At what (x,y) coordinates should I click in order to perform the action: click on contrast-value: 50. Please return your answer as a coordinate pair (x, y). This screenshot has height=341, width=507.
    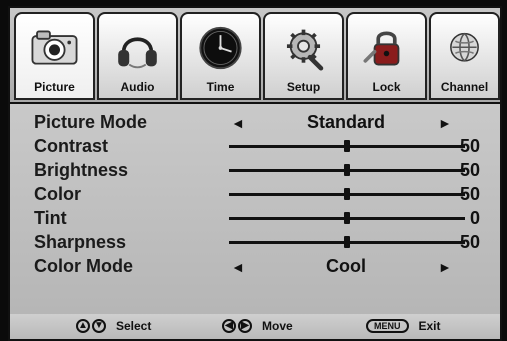
    Looking at the image, I should click on (469, 146).